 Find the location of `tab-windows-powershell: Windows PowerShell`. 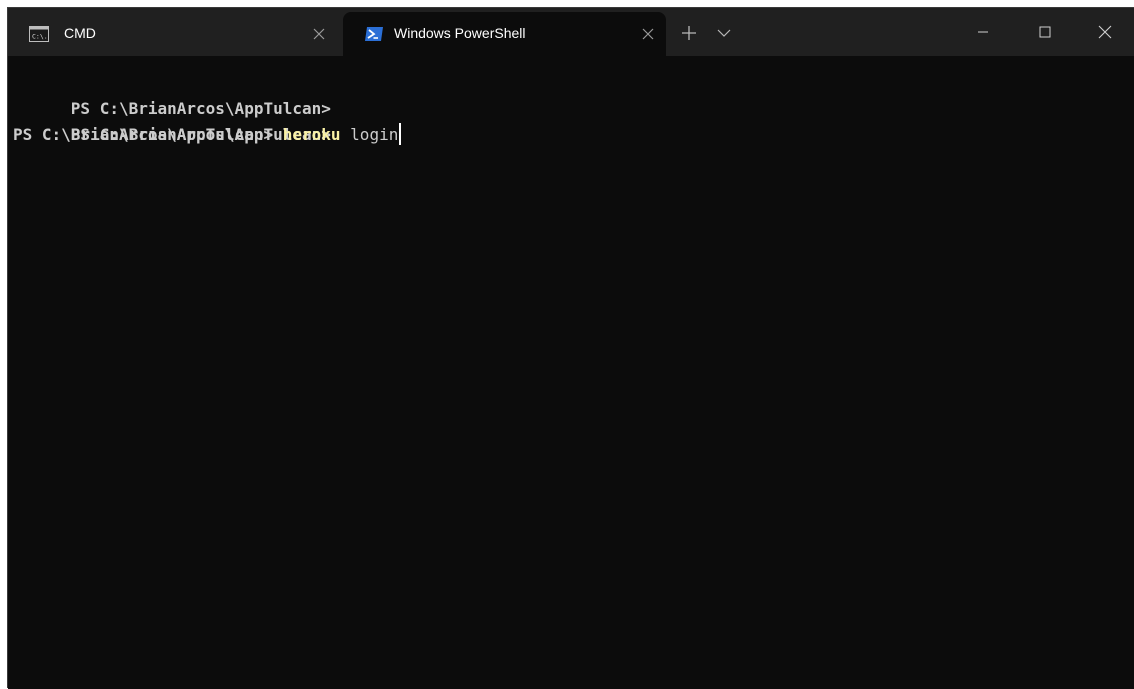

tab-windows-powershell: Windows PowerShell is located at coordinates (504, 34).